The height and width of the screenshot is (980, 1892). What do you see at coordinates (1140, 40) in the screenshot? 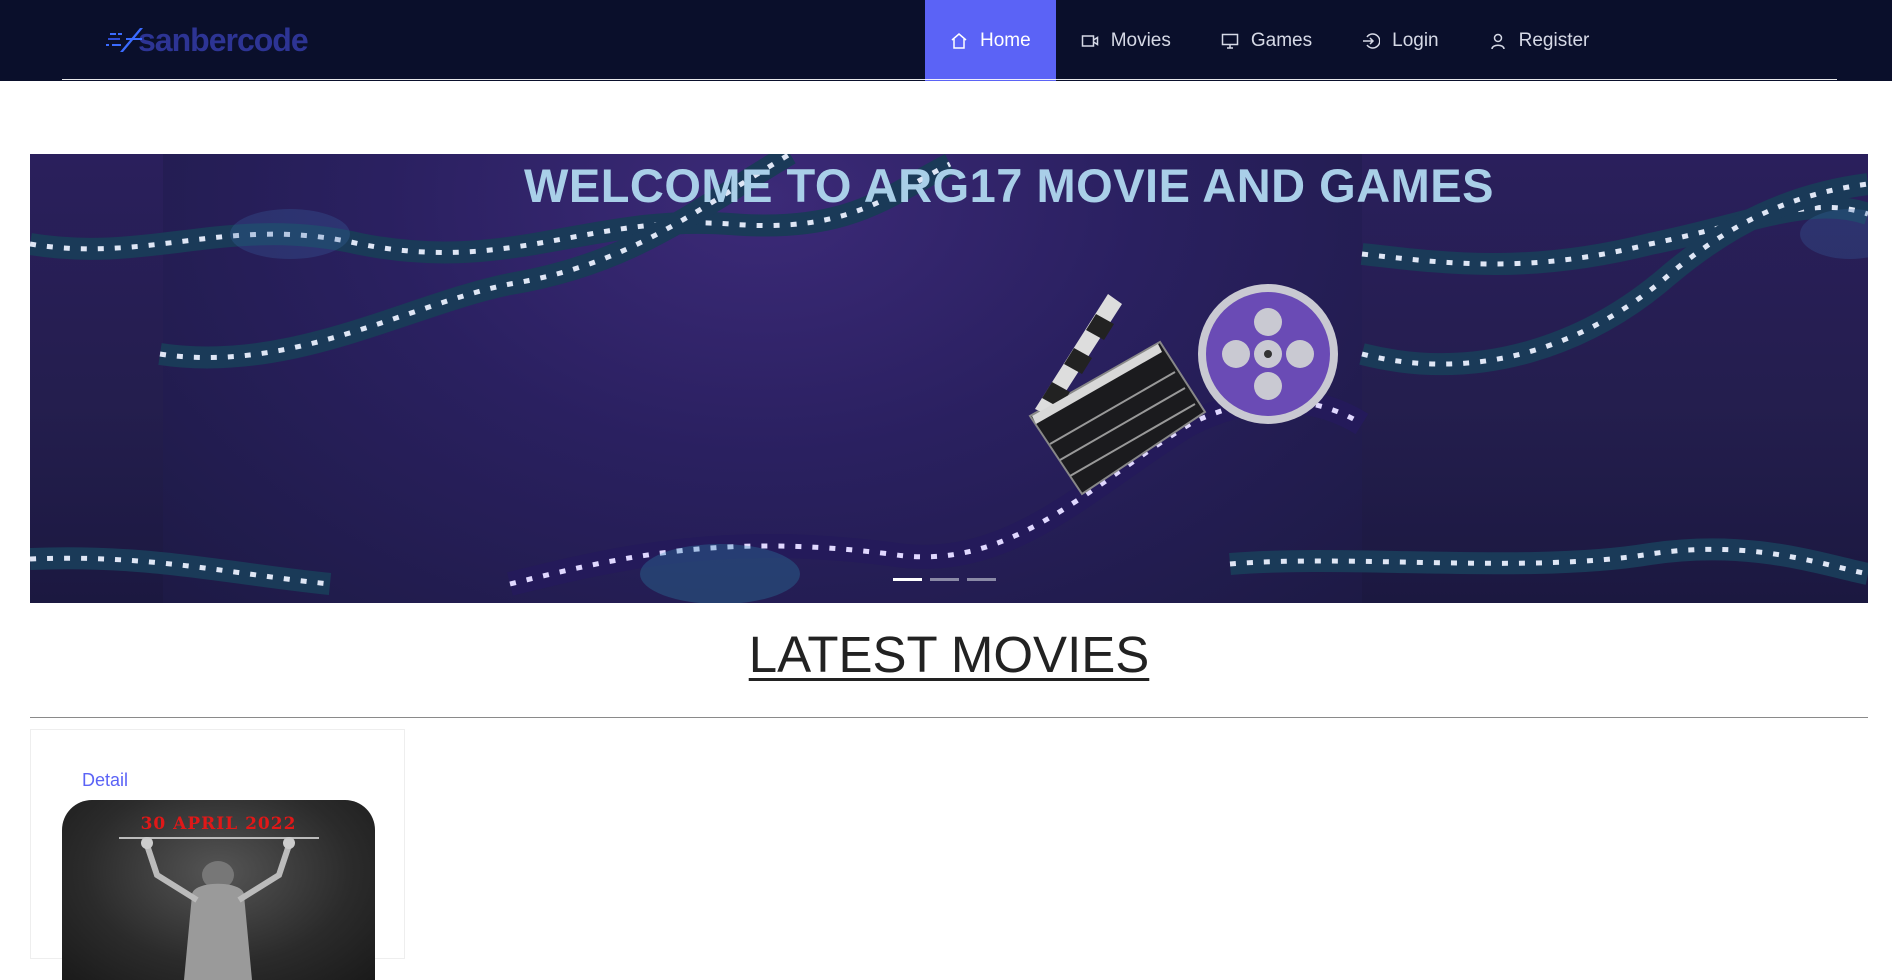
I see `nav-label-movies: Movies` at bounding box center [1140, 40].